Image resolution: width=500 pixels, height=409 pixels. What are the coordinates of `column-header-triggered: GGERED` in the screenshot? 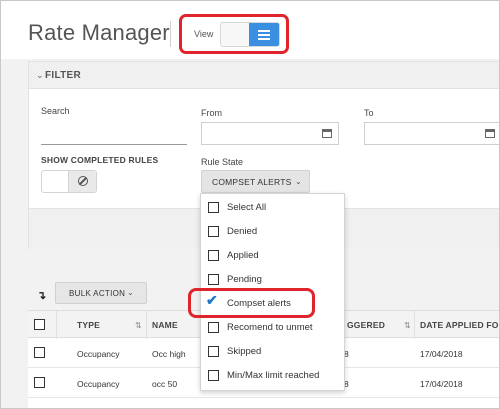 It's located at (366, 325).